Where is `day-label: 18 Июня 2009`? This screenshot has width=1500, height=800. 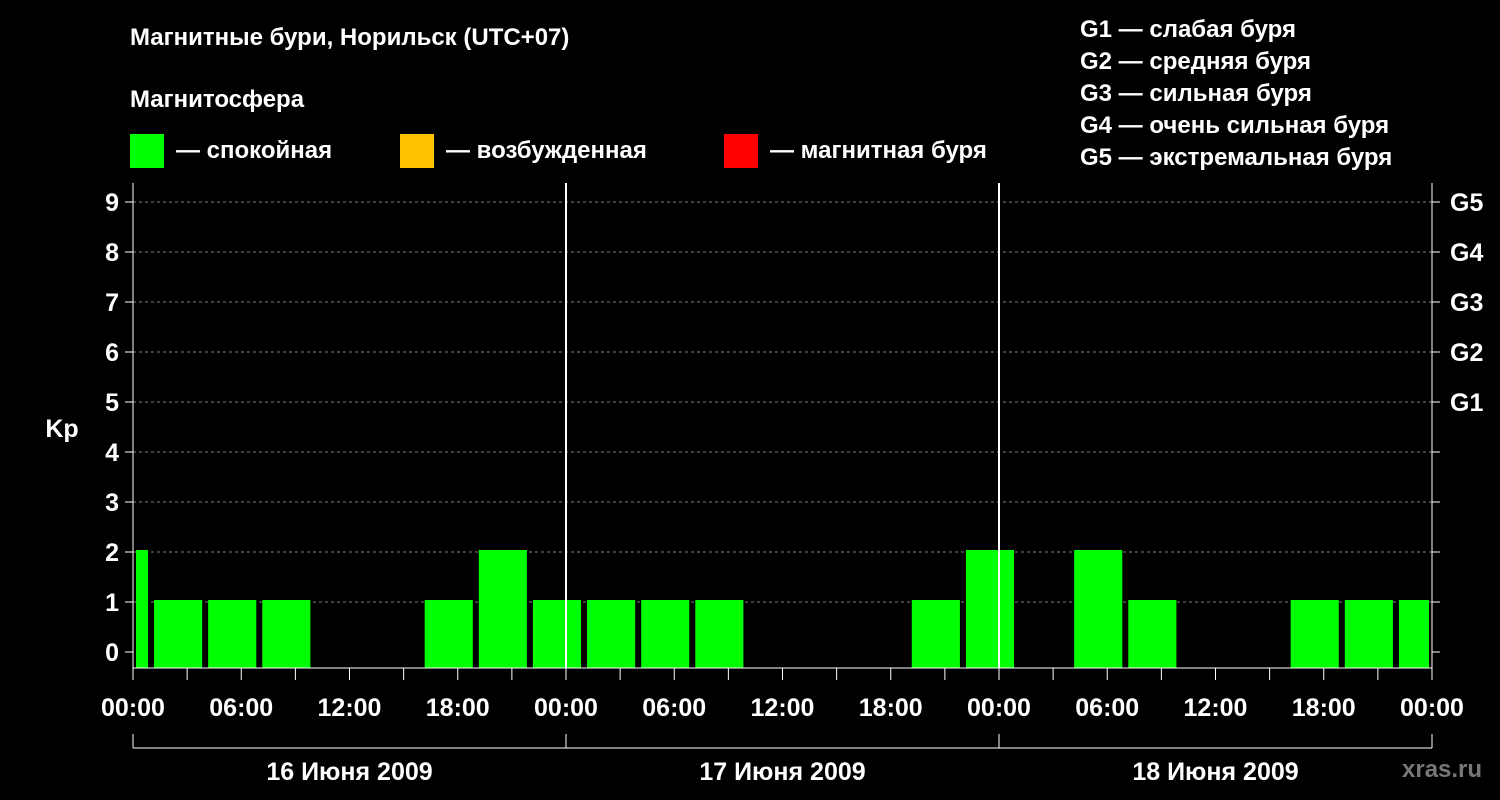
day-label: 18 Июня 2009 is located at coordinates (1215, 772).